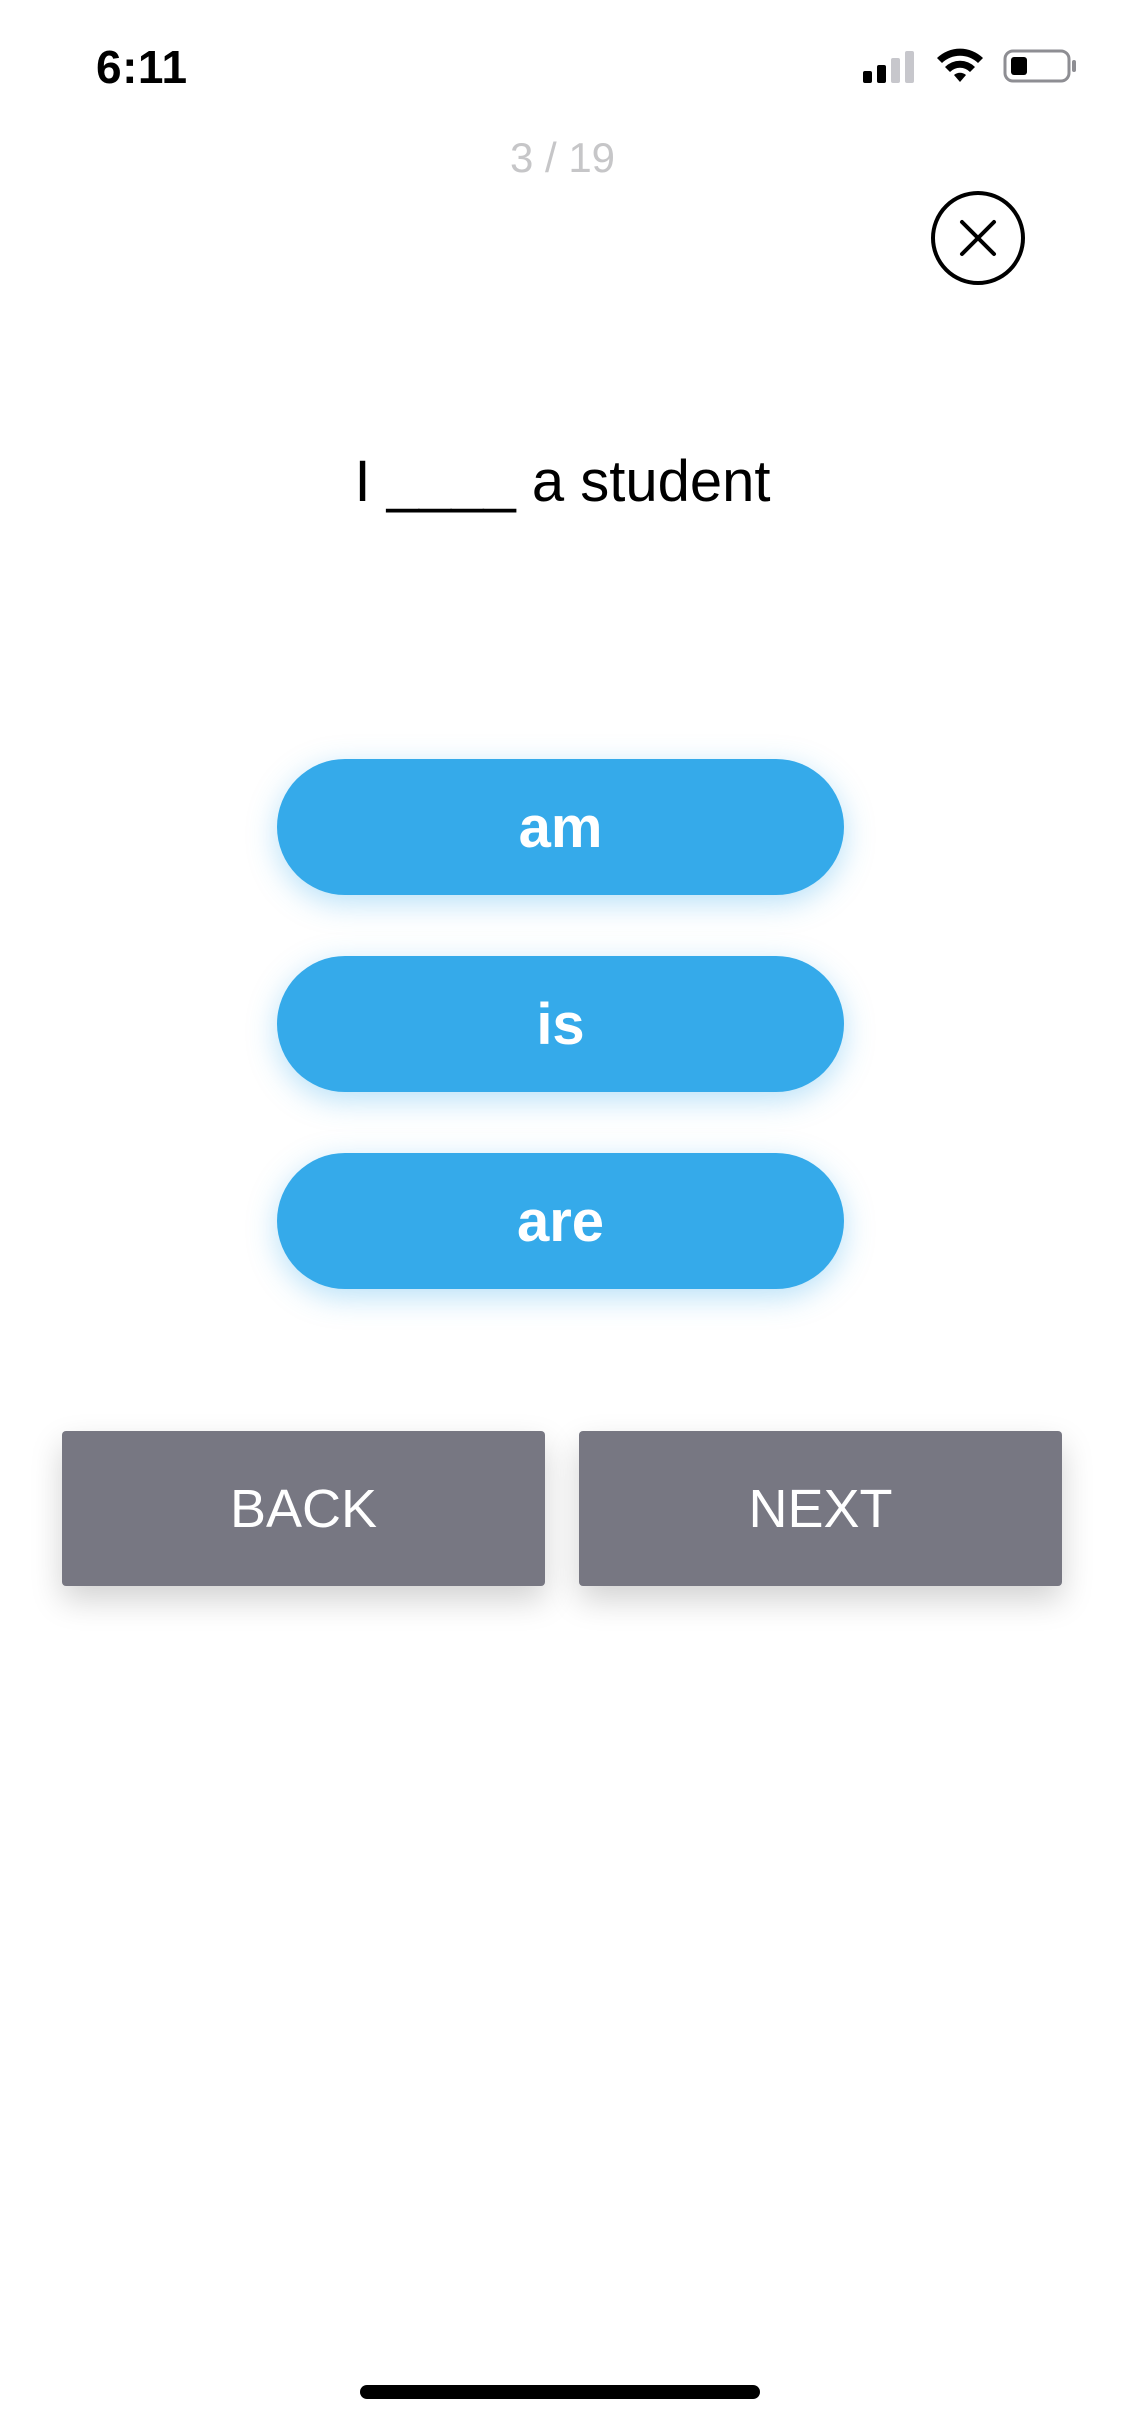  I want to click on close-circle-icon, so click(978, 238).